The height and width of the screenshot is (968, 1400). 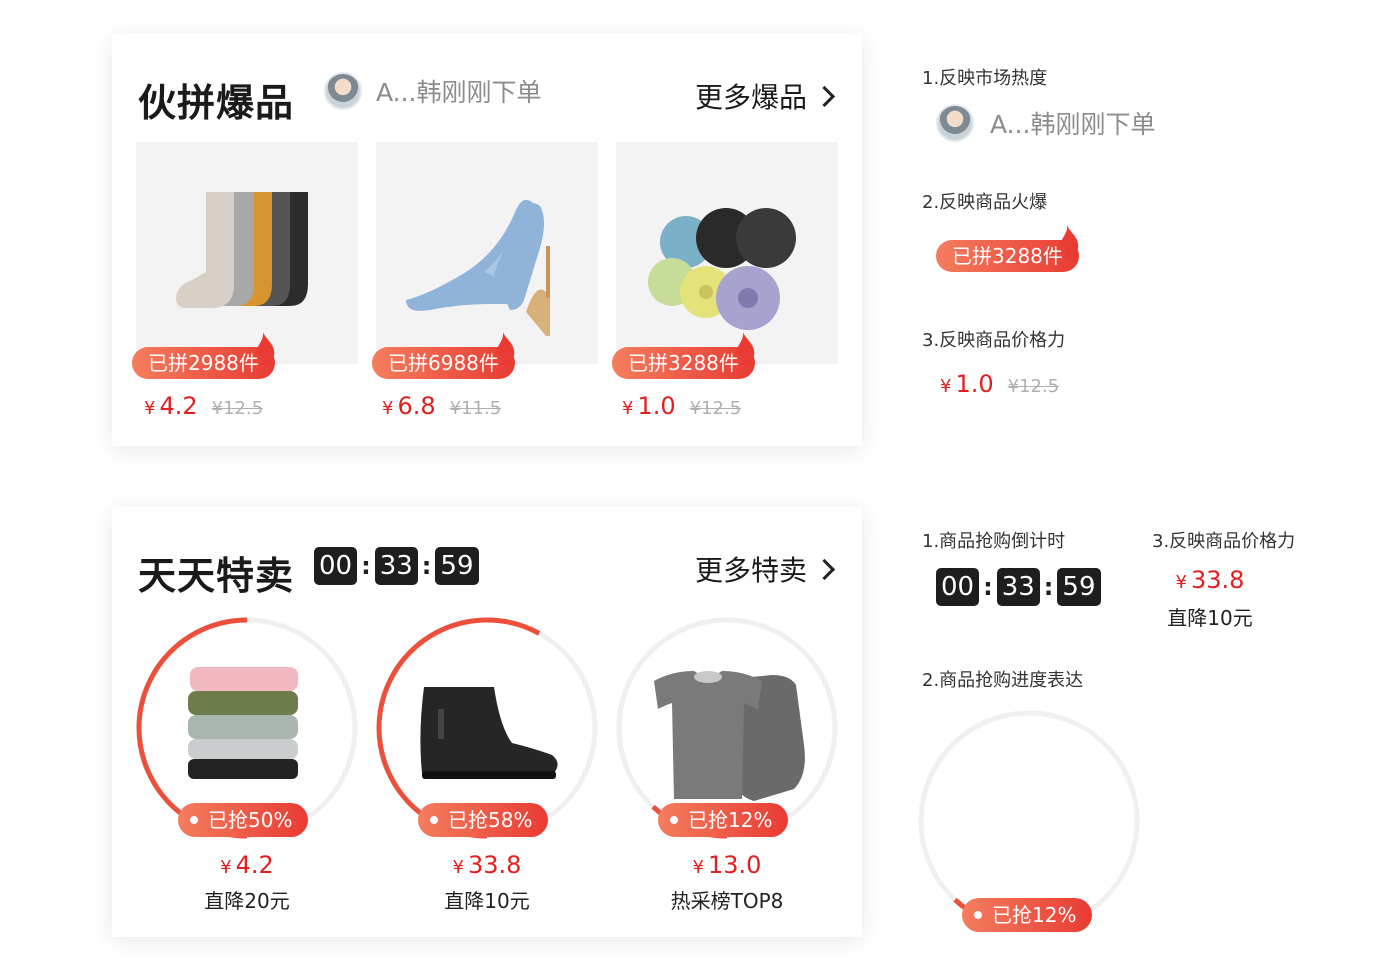 I want to click on annotation-label-market-heat: 1.反映市场热度, so click(x=985, y=78).